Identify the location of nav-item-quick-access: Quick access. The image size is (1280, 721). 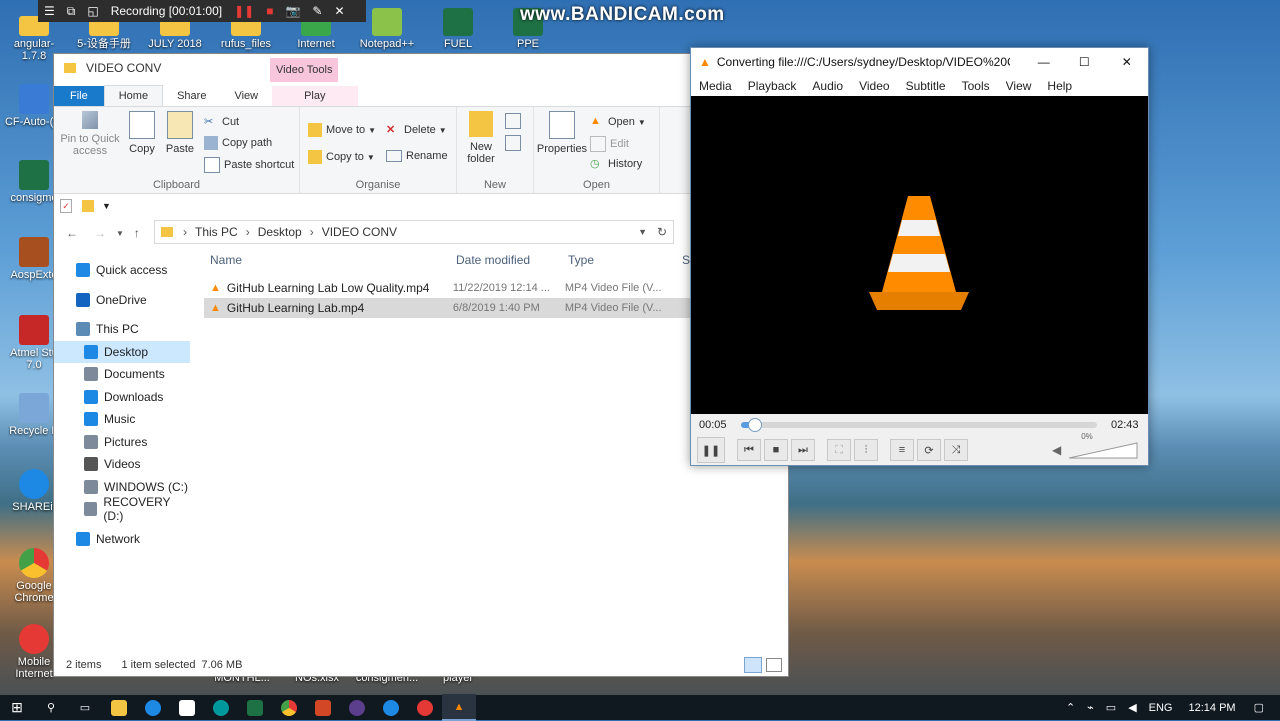
(122, 270).